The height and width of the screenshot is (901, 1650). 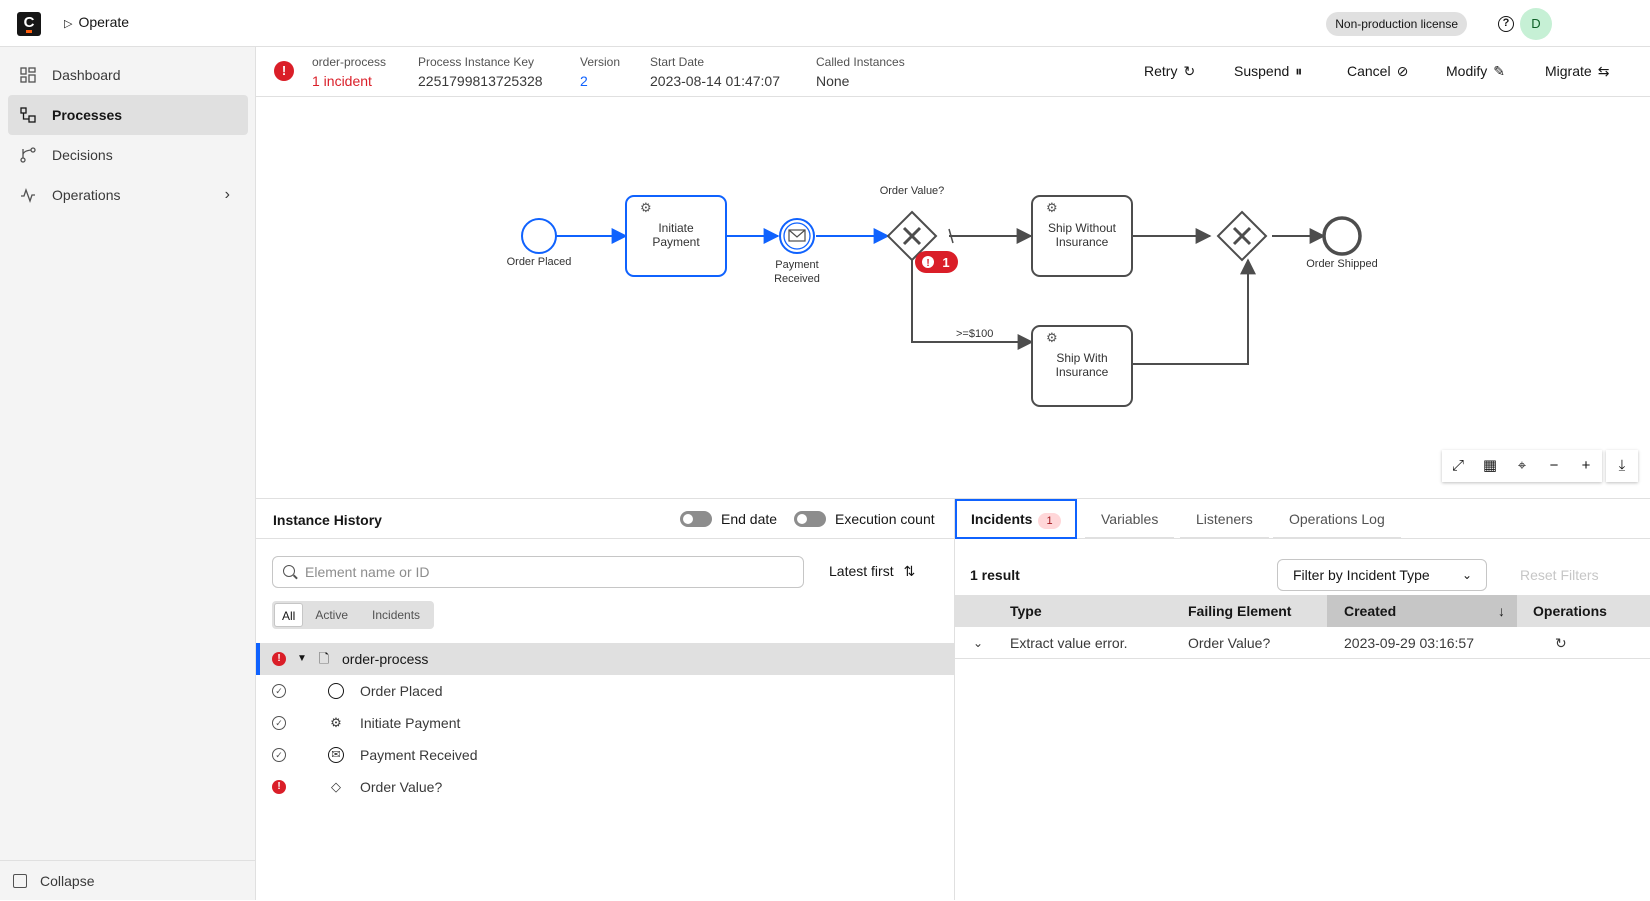 What do you see at coordinates (861, 571) in the screenshot?
I see `sort-label: Latest first` at bounding box center [861, 571].